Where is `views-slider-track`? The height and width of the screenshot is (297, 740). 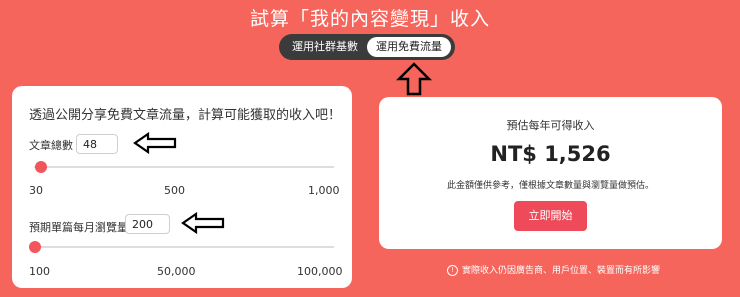 views-slider-track is located at coordinates (184, 247).